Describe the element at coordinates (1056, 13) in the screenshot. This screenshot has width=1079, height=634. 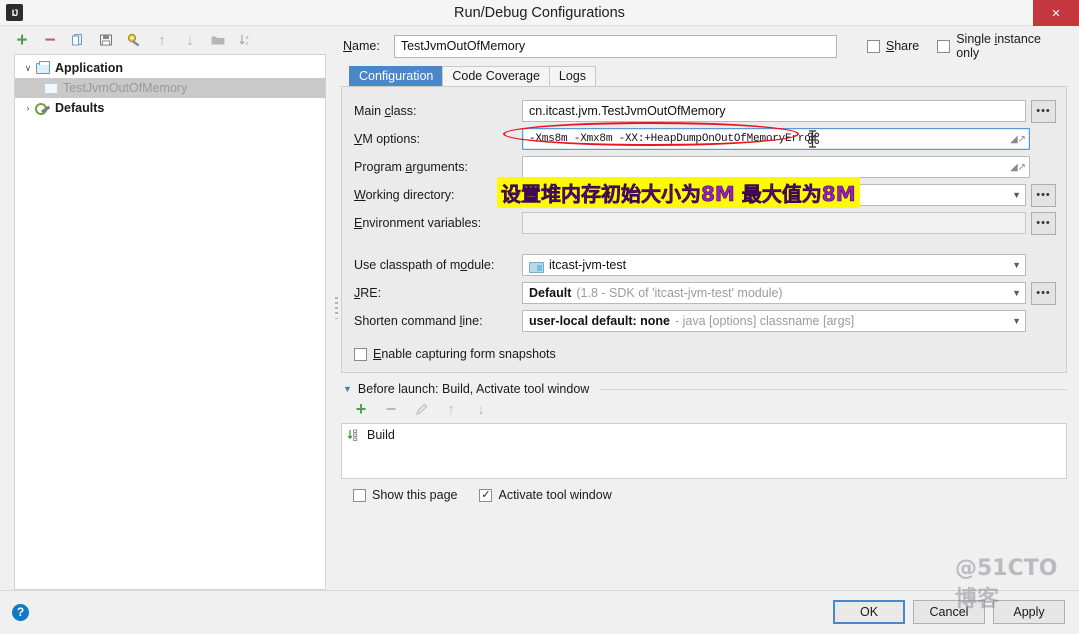
I see `close-icon: ×` at that location.